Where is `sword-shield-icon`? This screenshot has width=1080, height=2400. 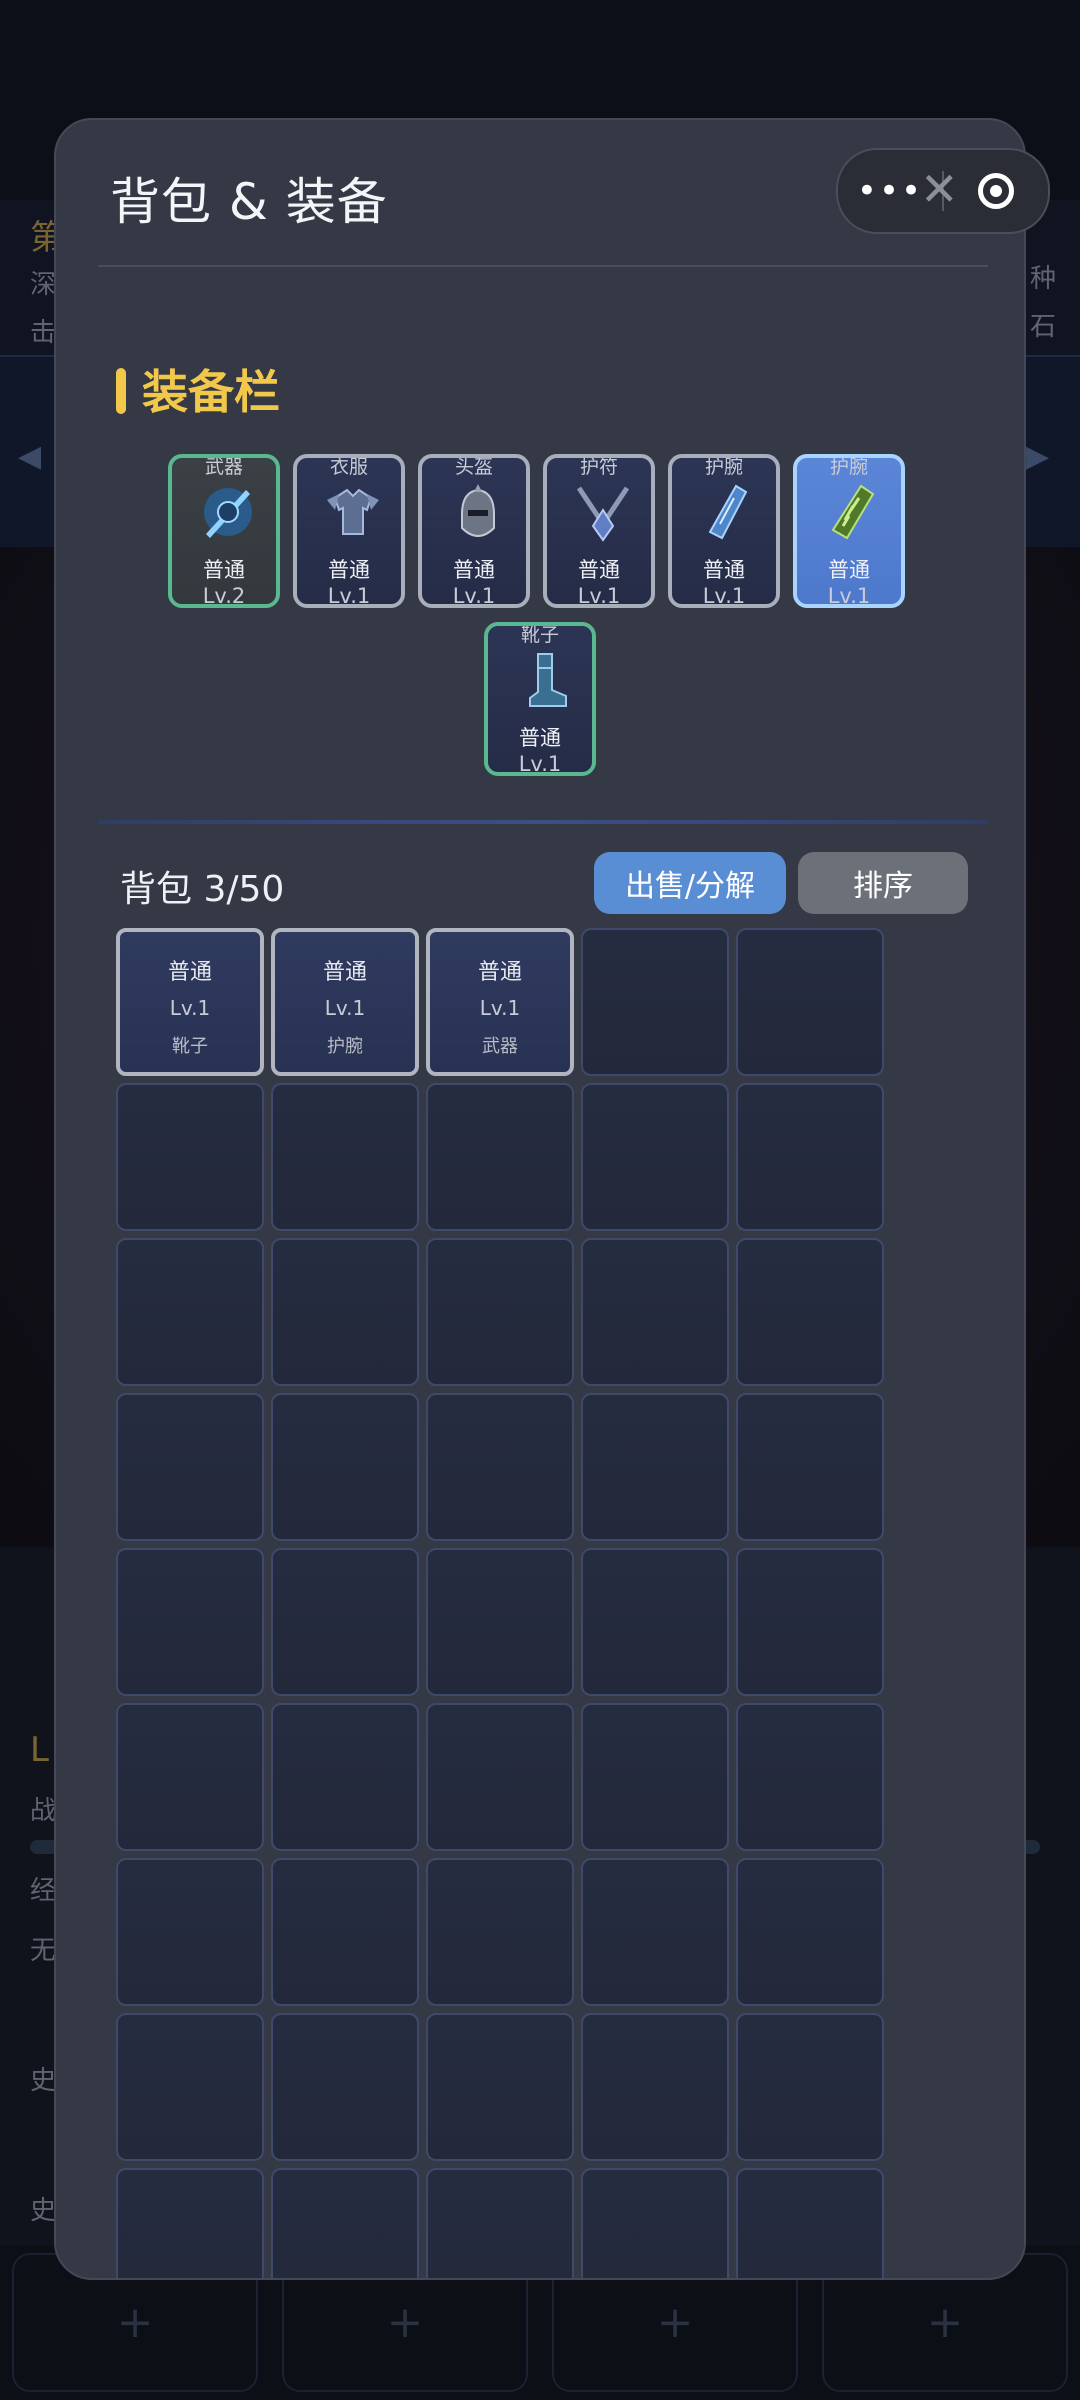 sword-shield-icon is located at coordinates (228, 513).